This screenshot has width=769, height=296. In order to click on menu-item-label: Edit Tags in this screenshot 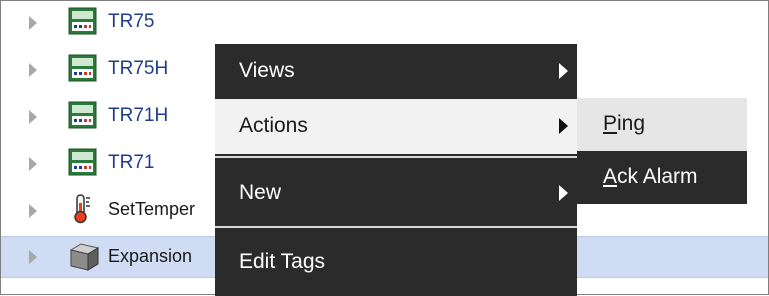, I will do `click(282, 261)`.